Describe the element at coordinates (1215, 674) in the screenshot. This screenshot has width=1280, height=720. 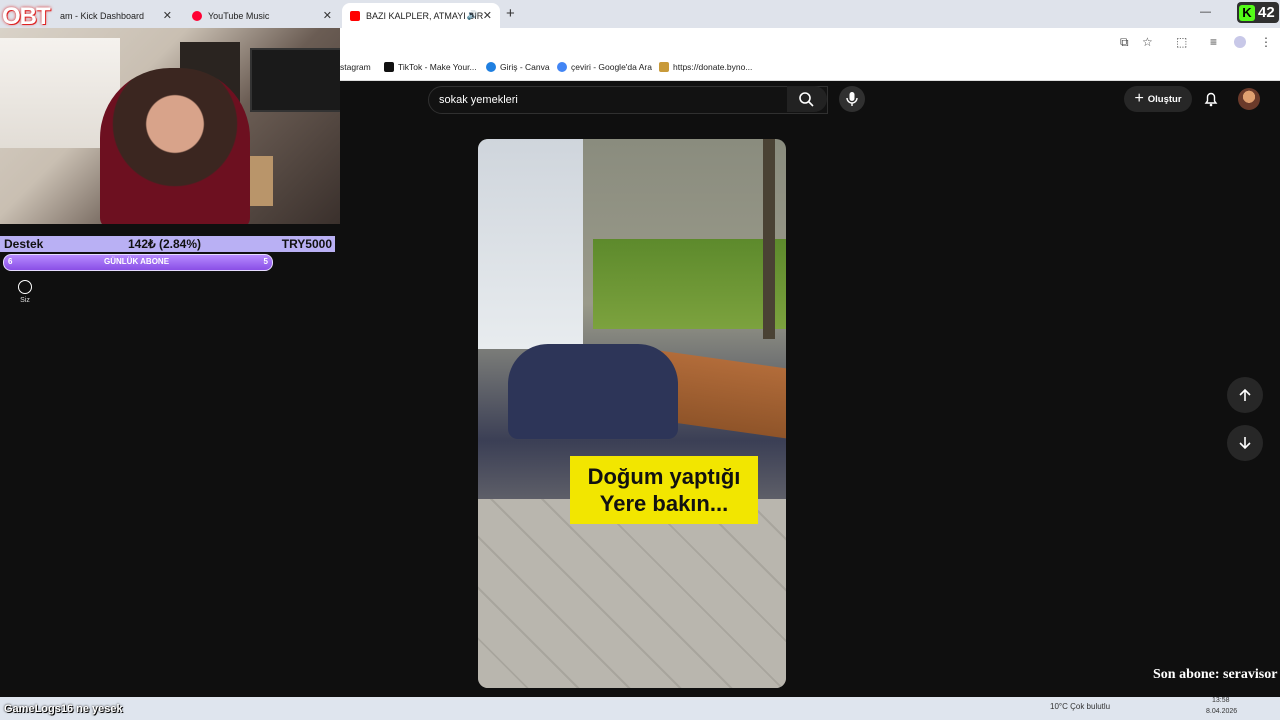
I see `last-subscriber-overlay: Son abone: seravisor` at that location.